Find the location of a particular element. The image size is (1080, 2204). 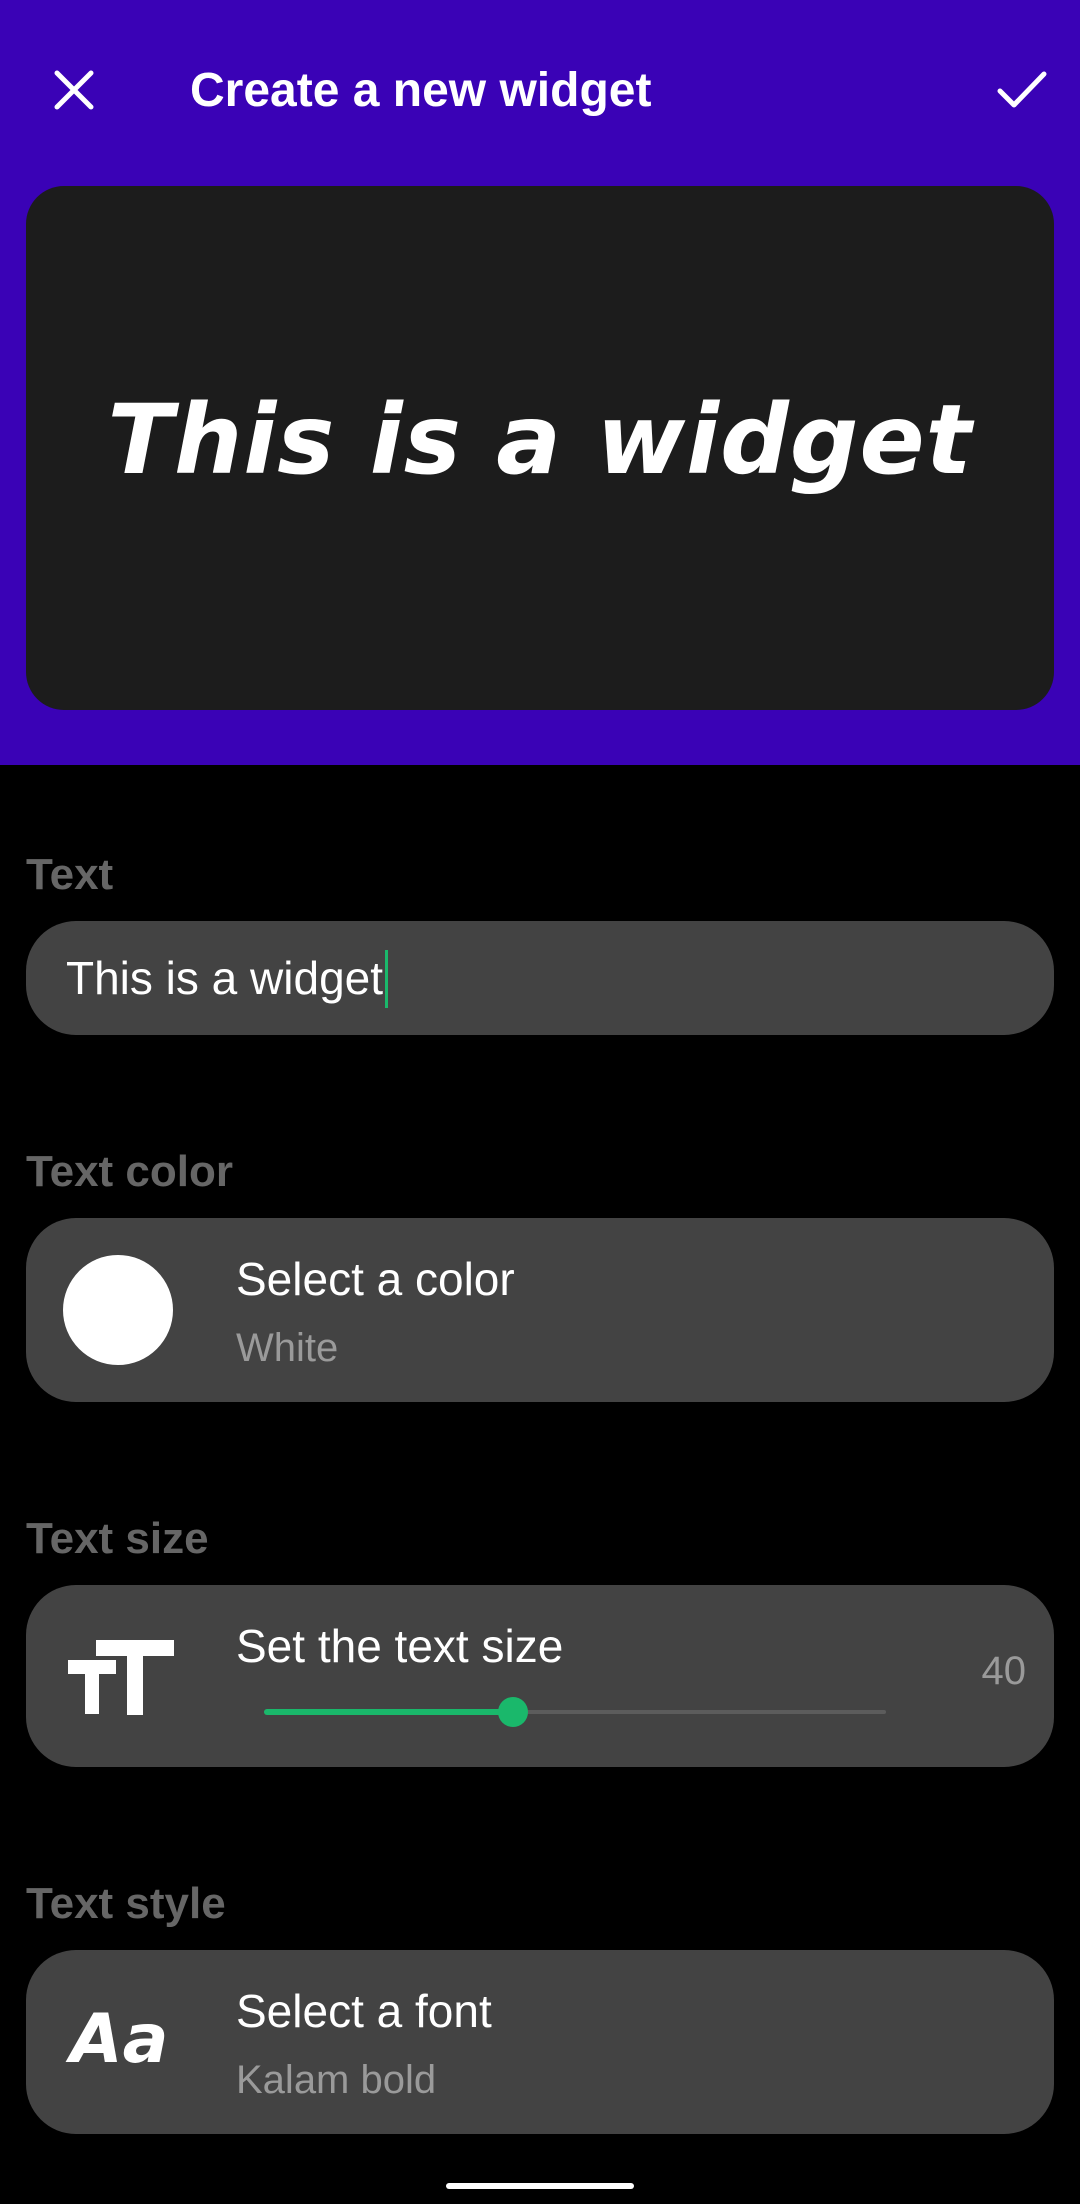

text-size-section-label: Text size is located at coordinates (117, 1538).